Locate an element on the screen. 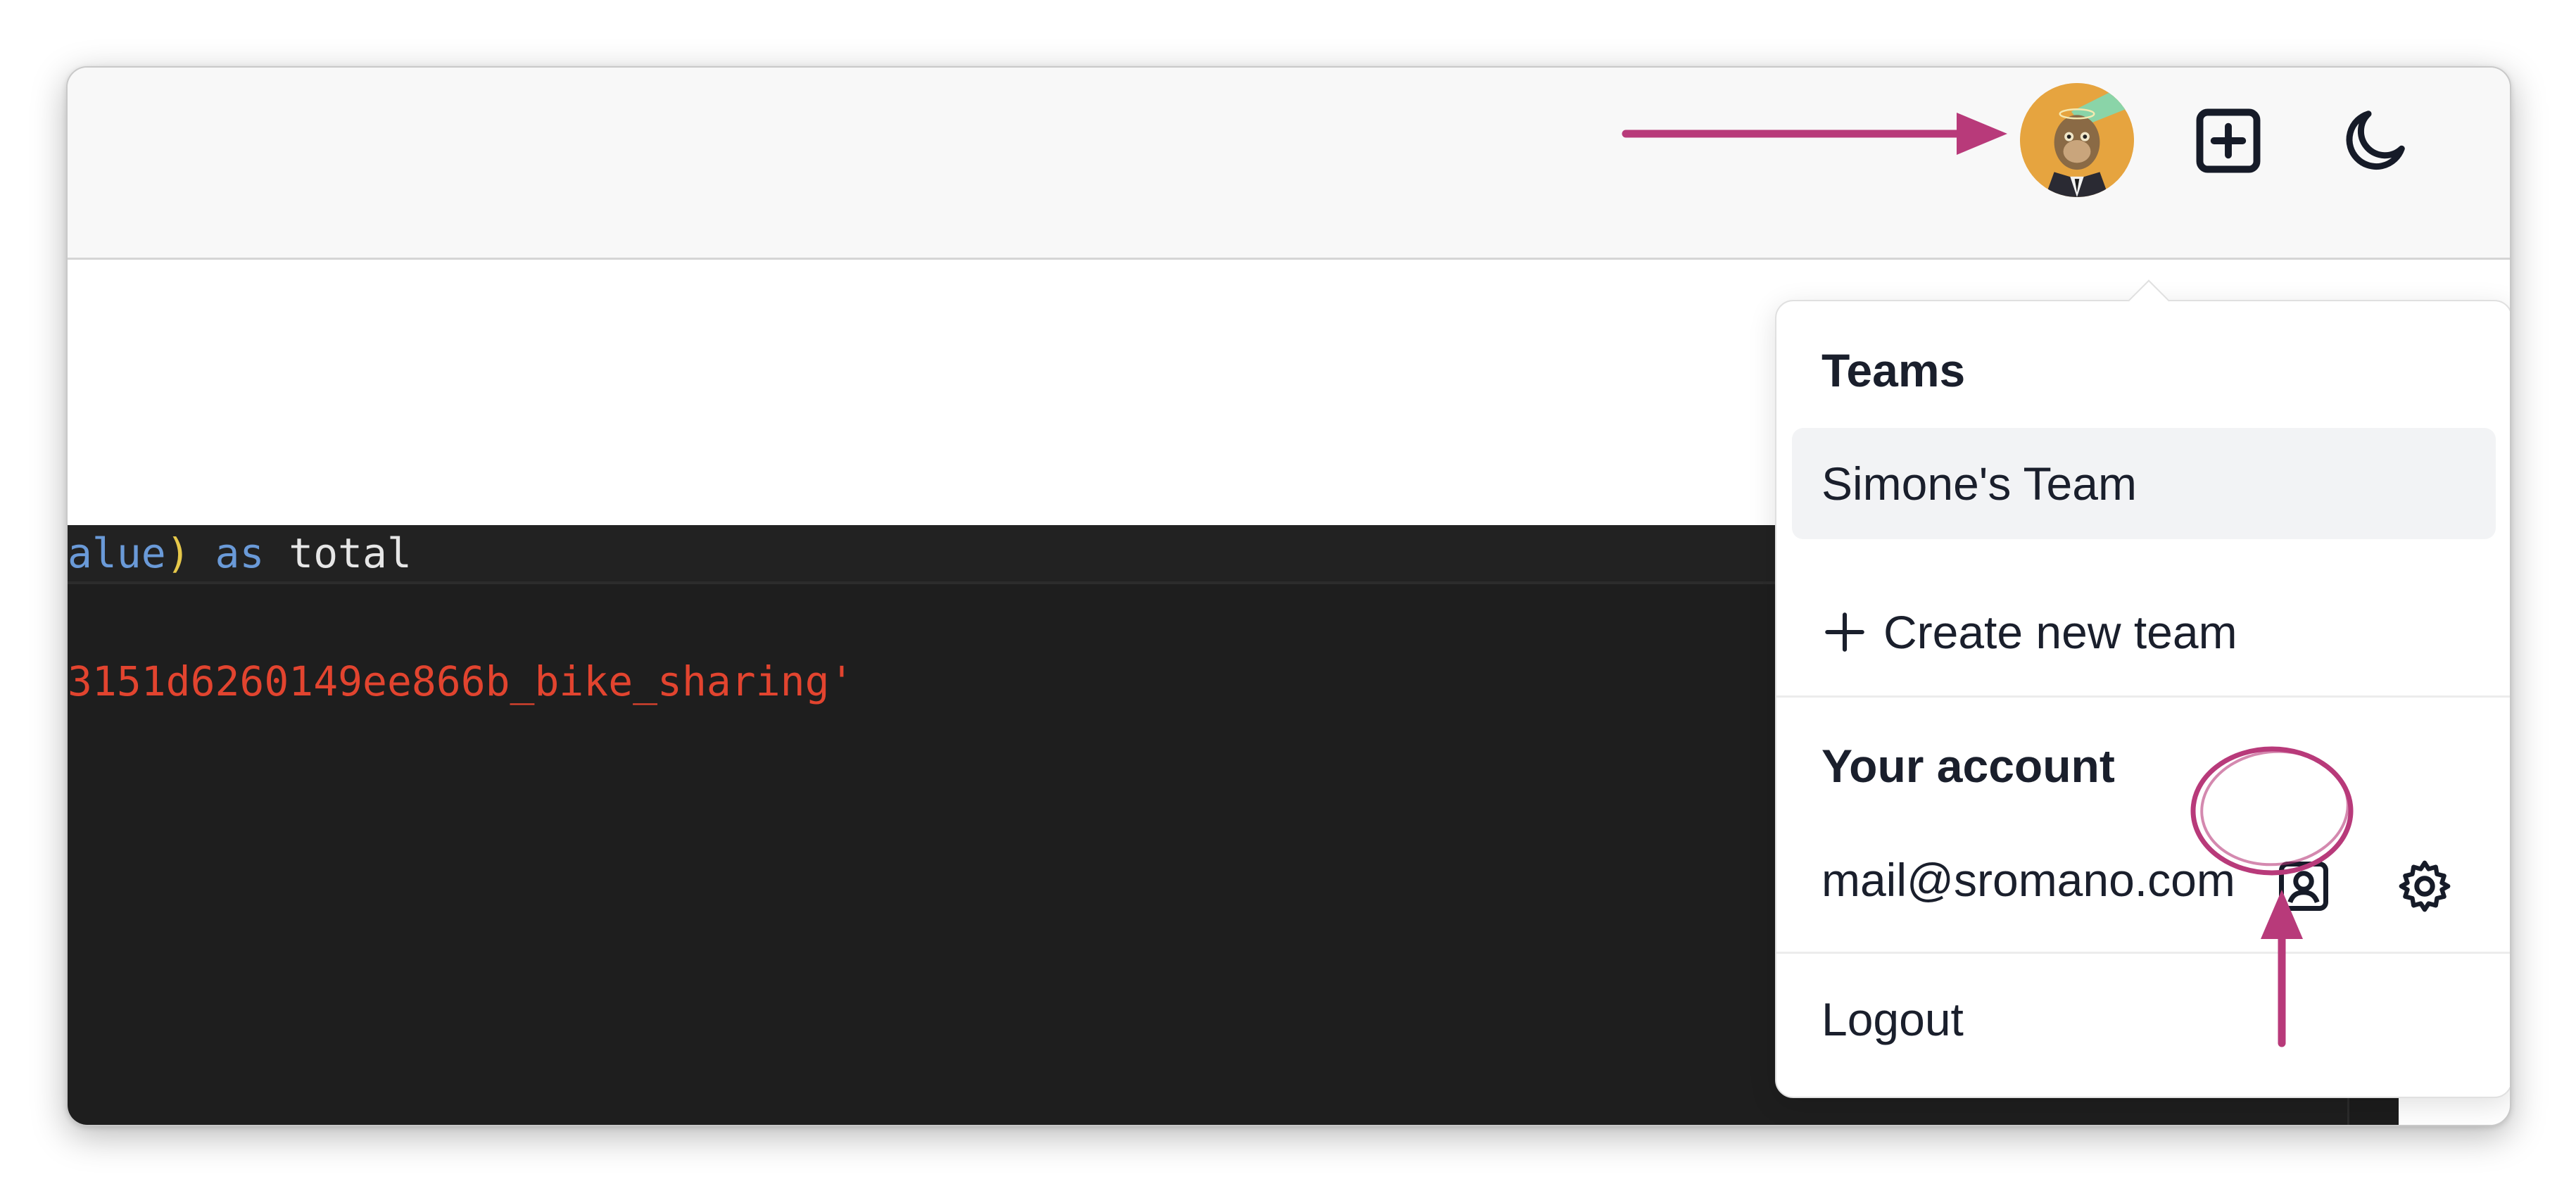  plus-icon is located at coordinates (1844, 632).